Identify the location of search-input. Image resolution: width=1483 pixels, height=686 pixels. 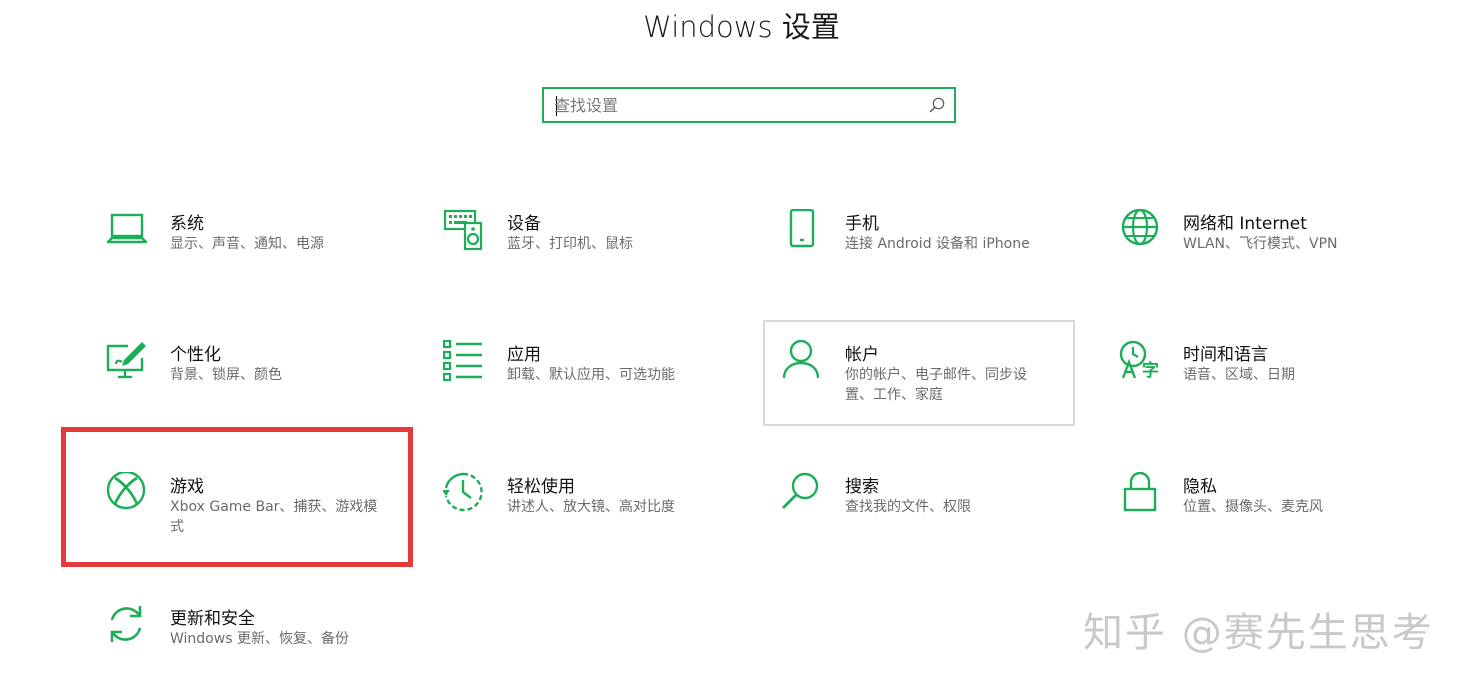
(734, 105).